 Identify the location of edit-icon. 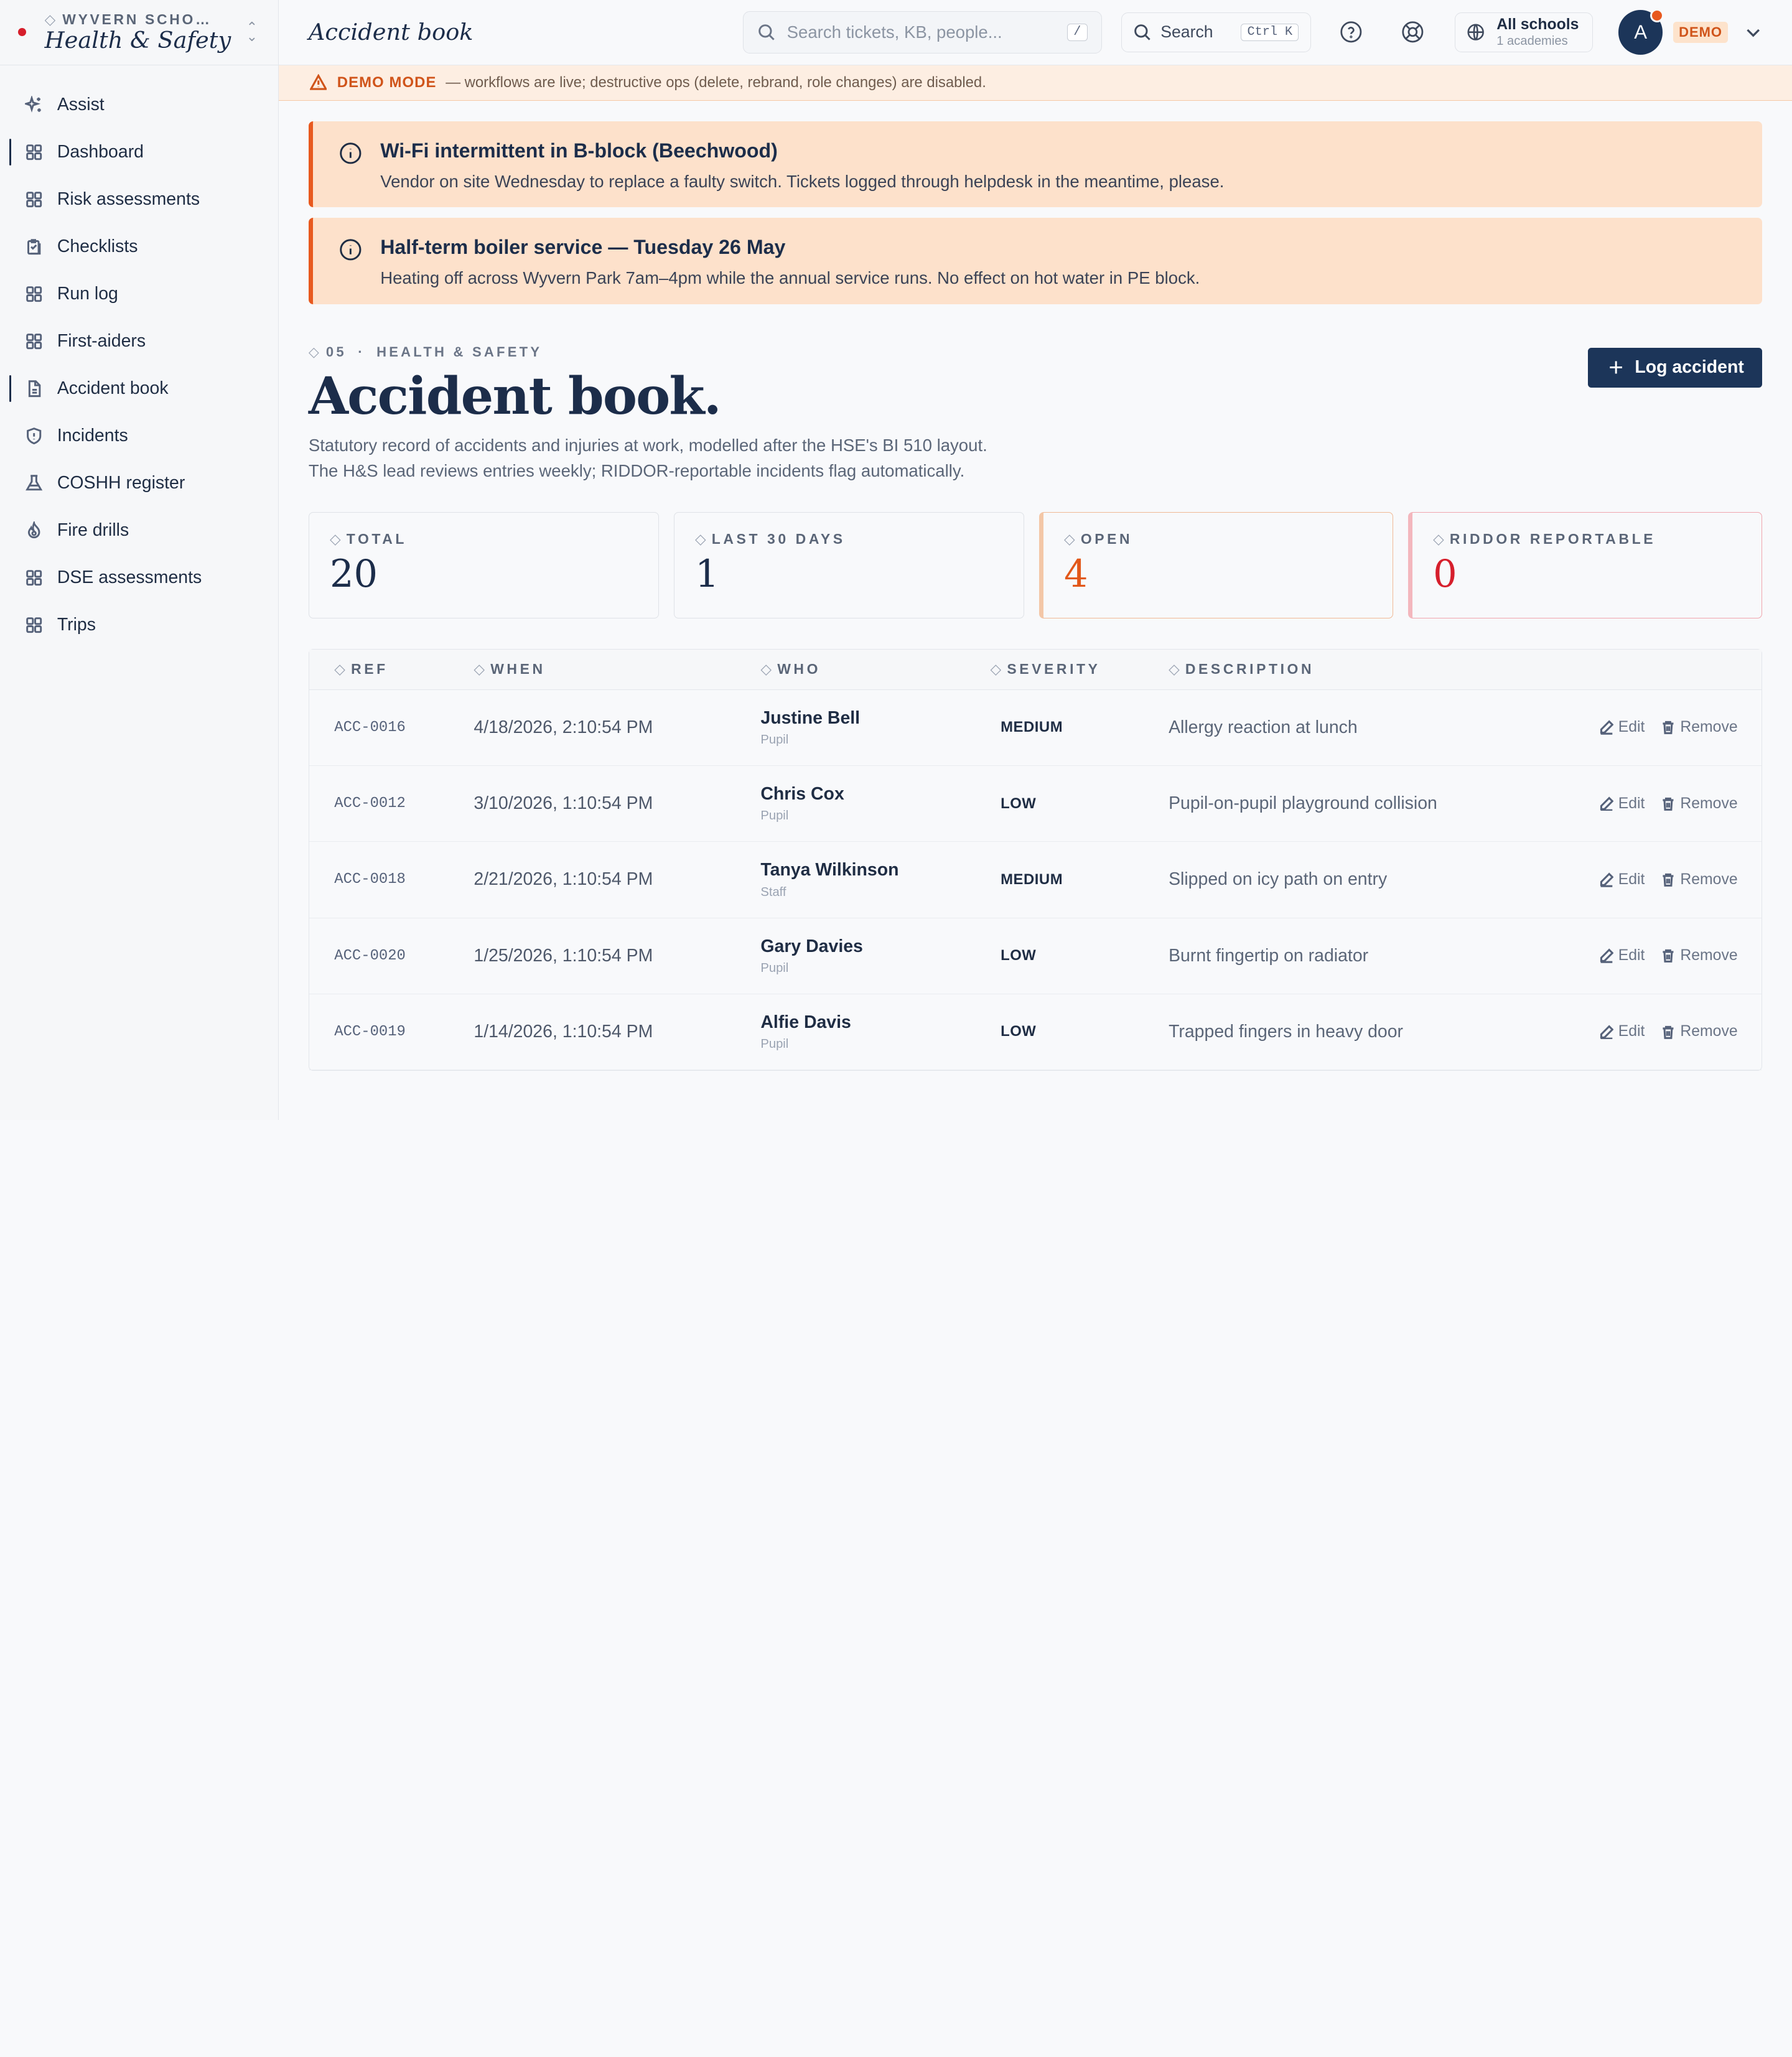
(1606, 803).